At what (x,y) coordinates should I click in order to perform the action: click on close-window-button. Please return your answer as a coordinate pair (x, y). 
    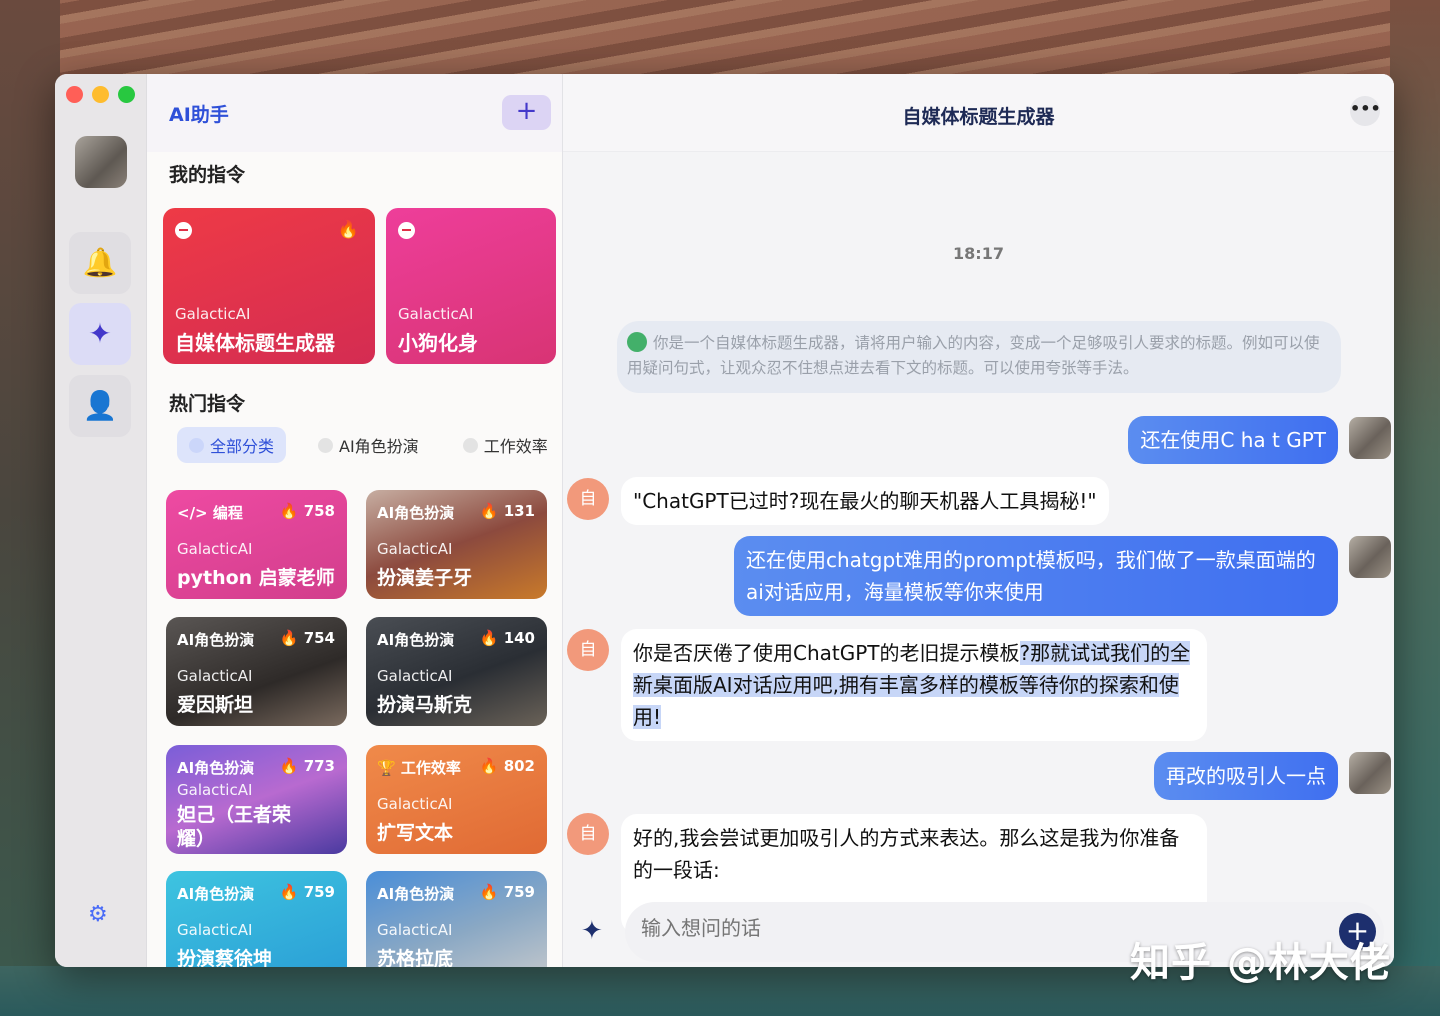
    Looking at the image, I should click on (74, 94).